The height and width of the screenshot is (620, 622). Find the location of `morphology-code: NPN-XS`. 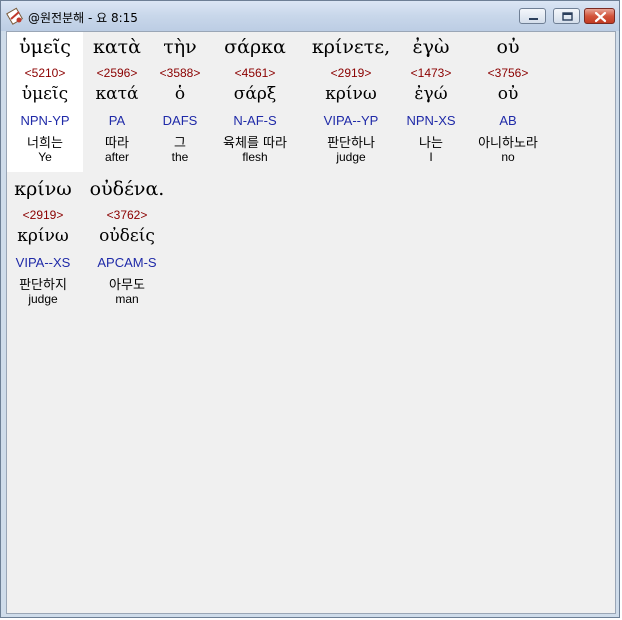

morphology-code: NPN-XS is located at coordinates (431, 120).